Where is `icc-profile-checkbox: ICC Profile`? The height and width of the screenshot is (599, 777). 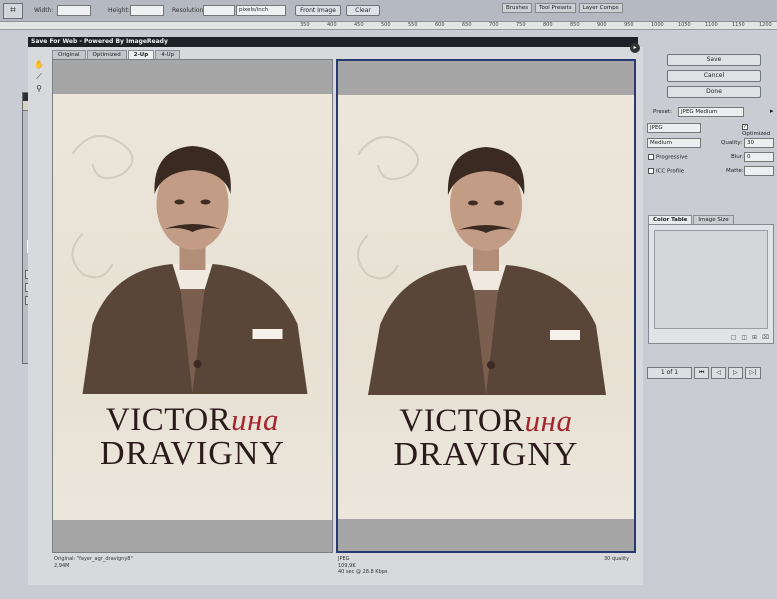 icc-profile-checkbox: ICC Profile is located at coordinates (666, 171).